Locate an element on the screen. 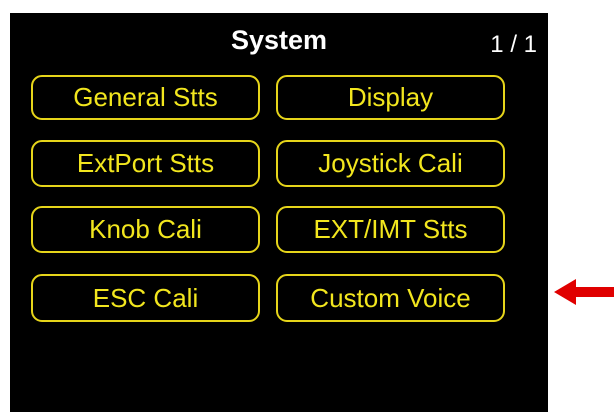 The image size is (616, 412). extport-stts-button: ExtPort Stts is located at coordinates (145, 163).